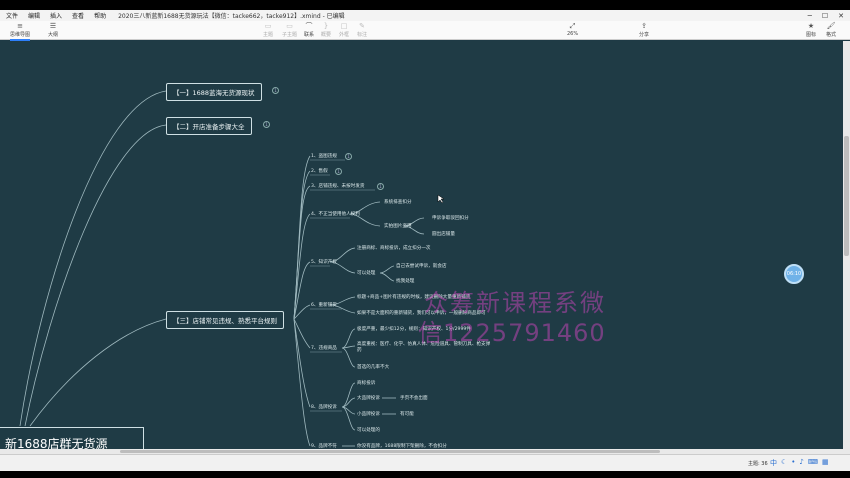  Describe the element at coordinates (319, 171) in the screenshot. I see `node-n2: 2、售假` at that location.